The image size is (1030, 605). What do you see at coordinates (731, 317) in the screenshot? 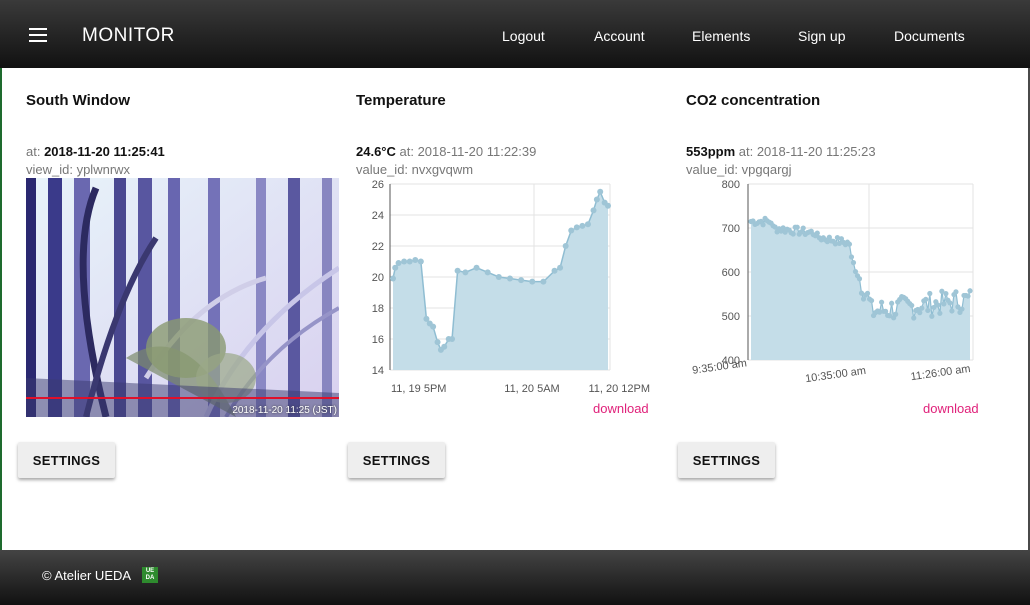
I see `y-tick-label: 500` at bounding box center [731, 317].